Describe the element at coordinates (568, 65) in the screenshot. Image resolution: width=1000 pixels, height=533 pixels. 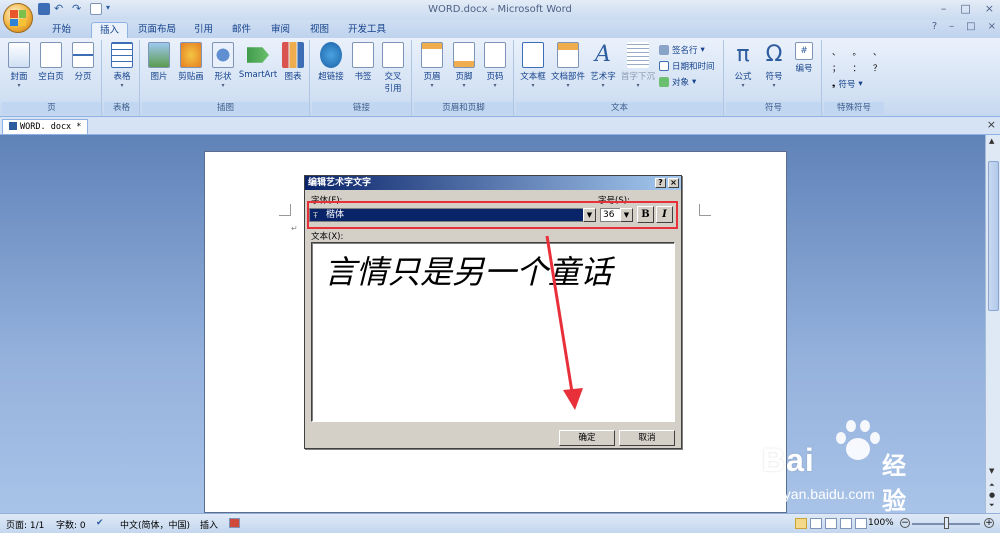
I see `quick-parts-button: 文档部件 ▾` at that location.